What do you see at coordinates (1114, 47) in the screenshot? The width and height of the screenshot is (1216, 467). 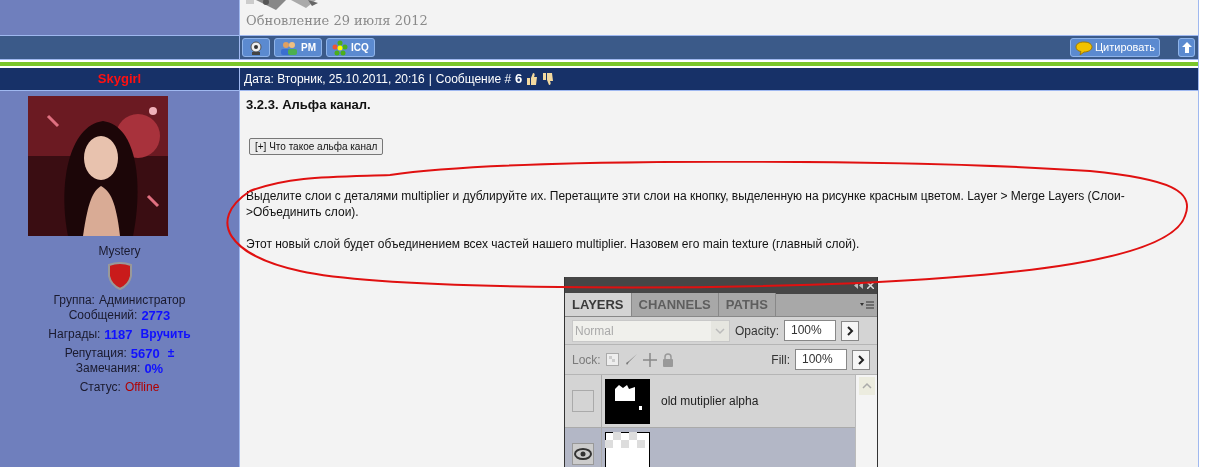 I see `quote-button: Цитировать` at bounding box center [1114, 47].